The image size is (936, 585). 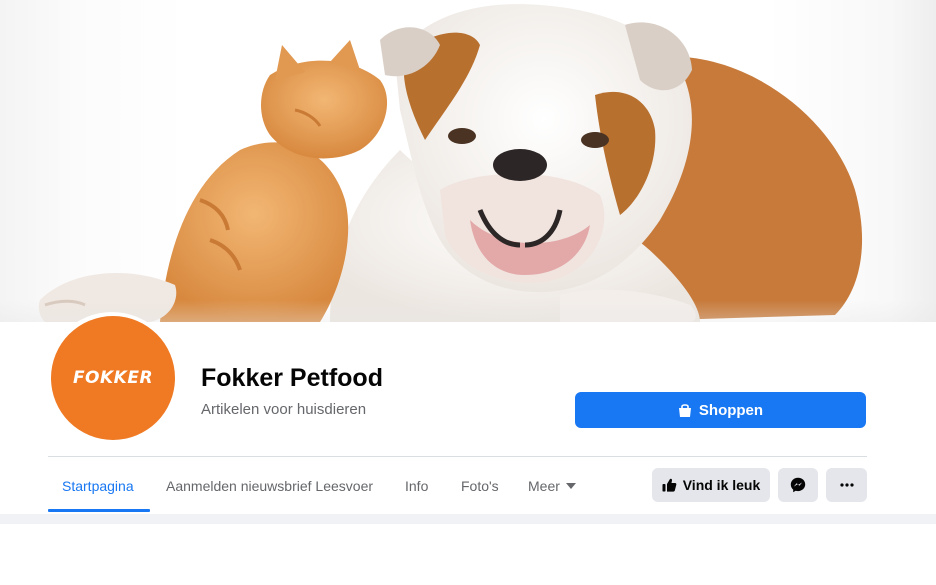 I want to click on caret-down-icon, so click(x=570, y=486).